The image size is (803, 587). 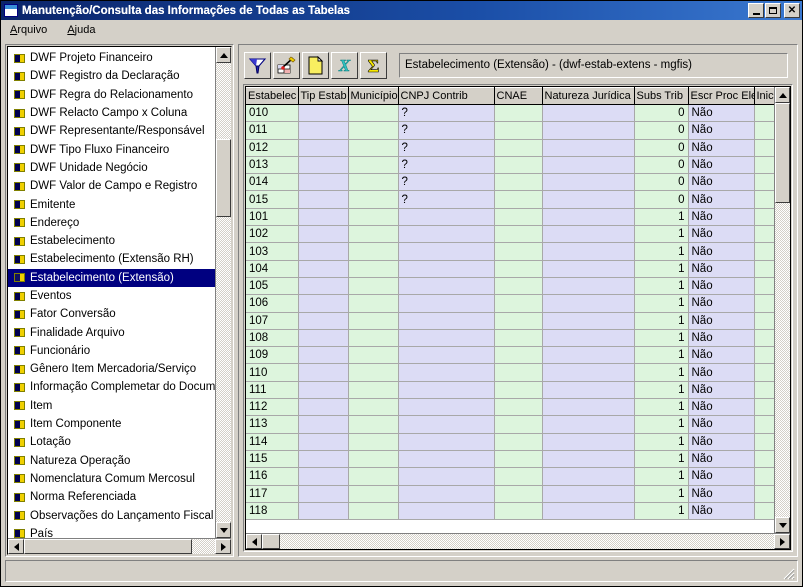 I want to click on grid-hscroll-track, so click(x=518, y=541).